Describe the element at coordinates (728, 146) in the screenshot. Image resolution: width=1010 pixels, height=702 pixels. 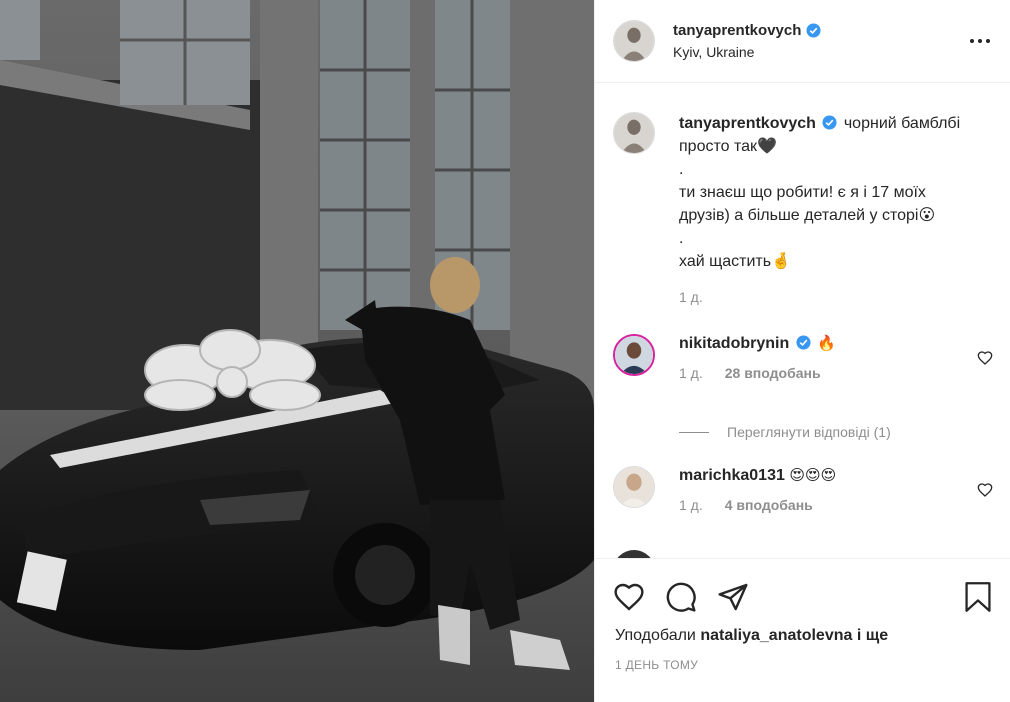
I see `caption-line: просто так🖤` at that location.